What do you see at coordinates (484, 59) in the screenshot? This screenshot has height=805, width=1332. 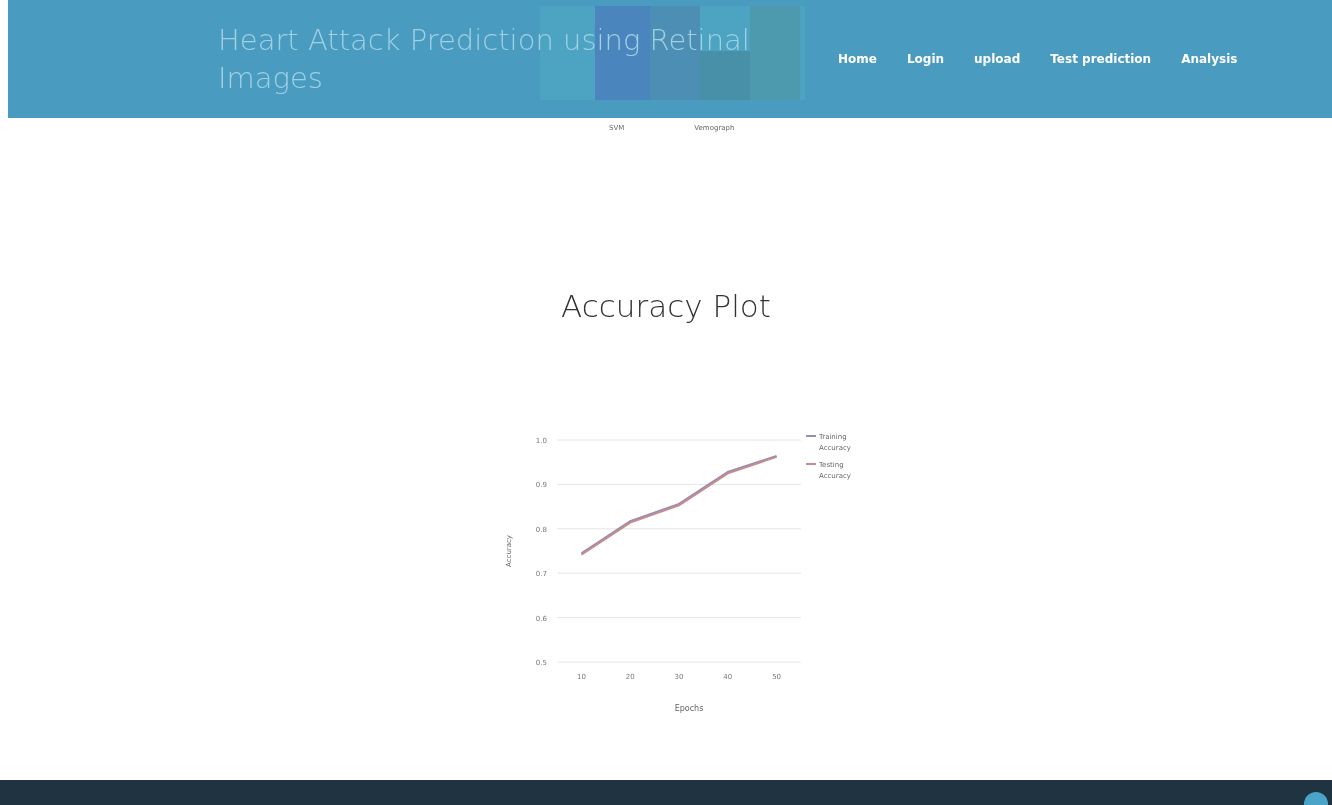 I see `site-title: Heart Attack Prediction using Retinal Images` at bounding box center [484, 59].